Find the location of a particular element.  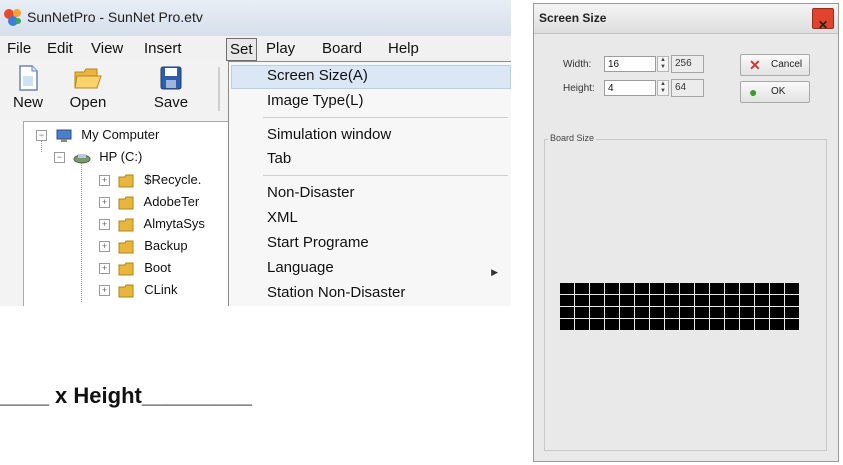

width-spinner: ▲ ▼ is located at coordinates (663, 64).